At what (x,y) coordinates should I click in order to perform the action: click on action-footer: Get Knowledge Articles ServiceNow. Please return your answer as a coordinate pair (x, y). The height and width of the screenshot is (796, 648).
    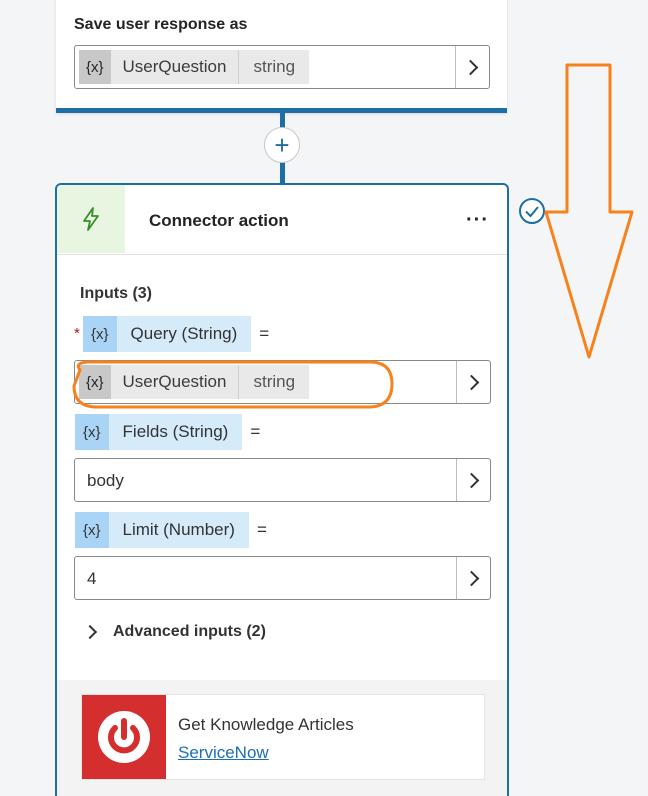
    Looking at the image, I should click on (282, 738).